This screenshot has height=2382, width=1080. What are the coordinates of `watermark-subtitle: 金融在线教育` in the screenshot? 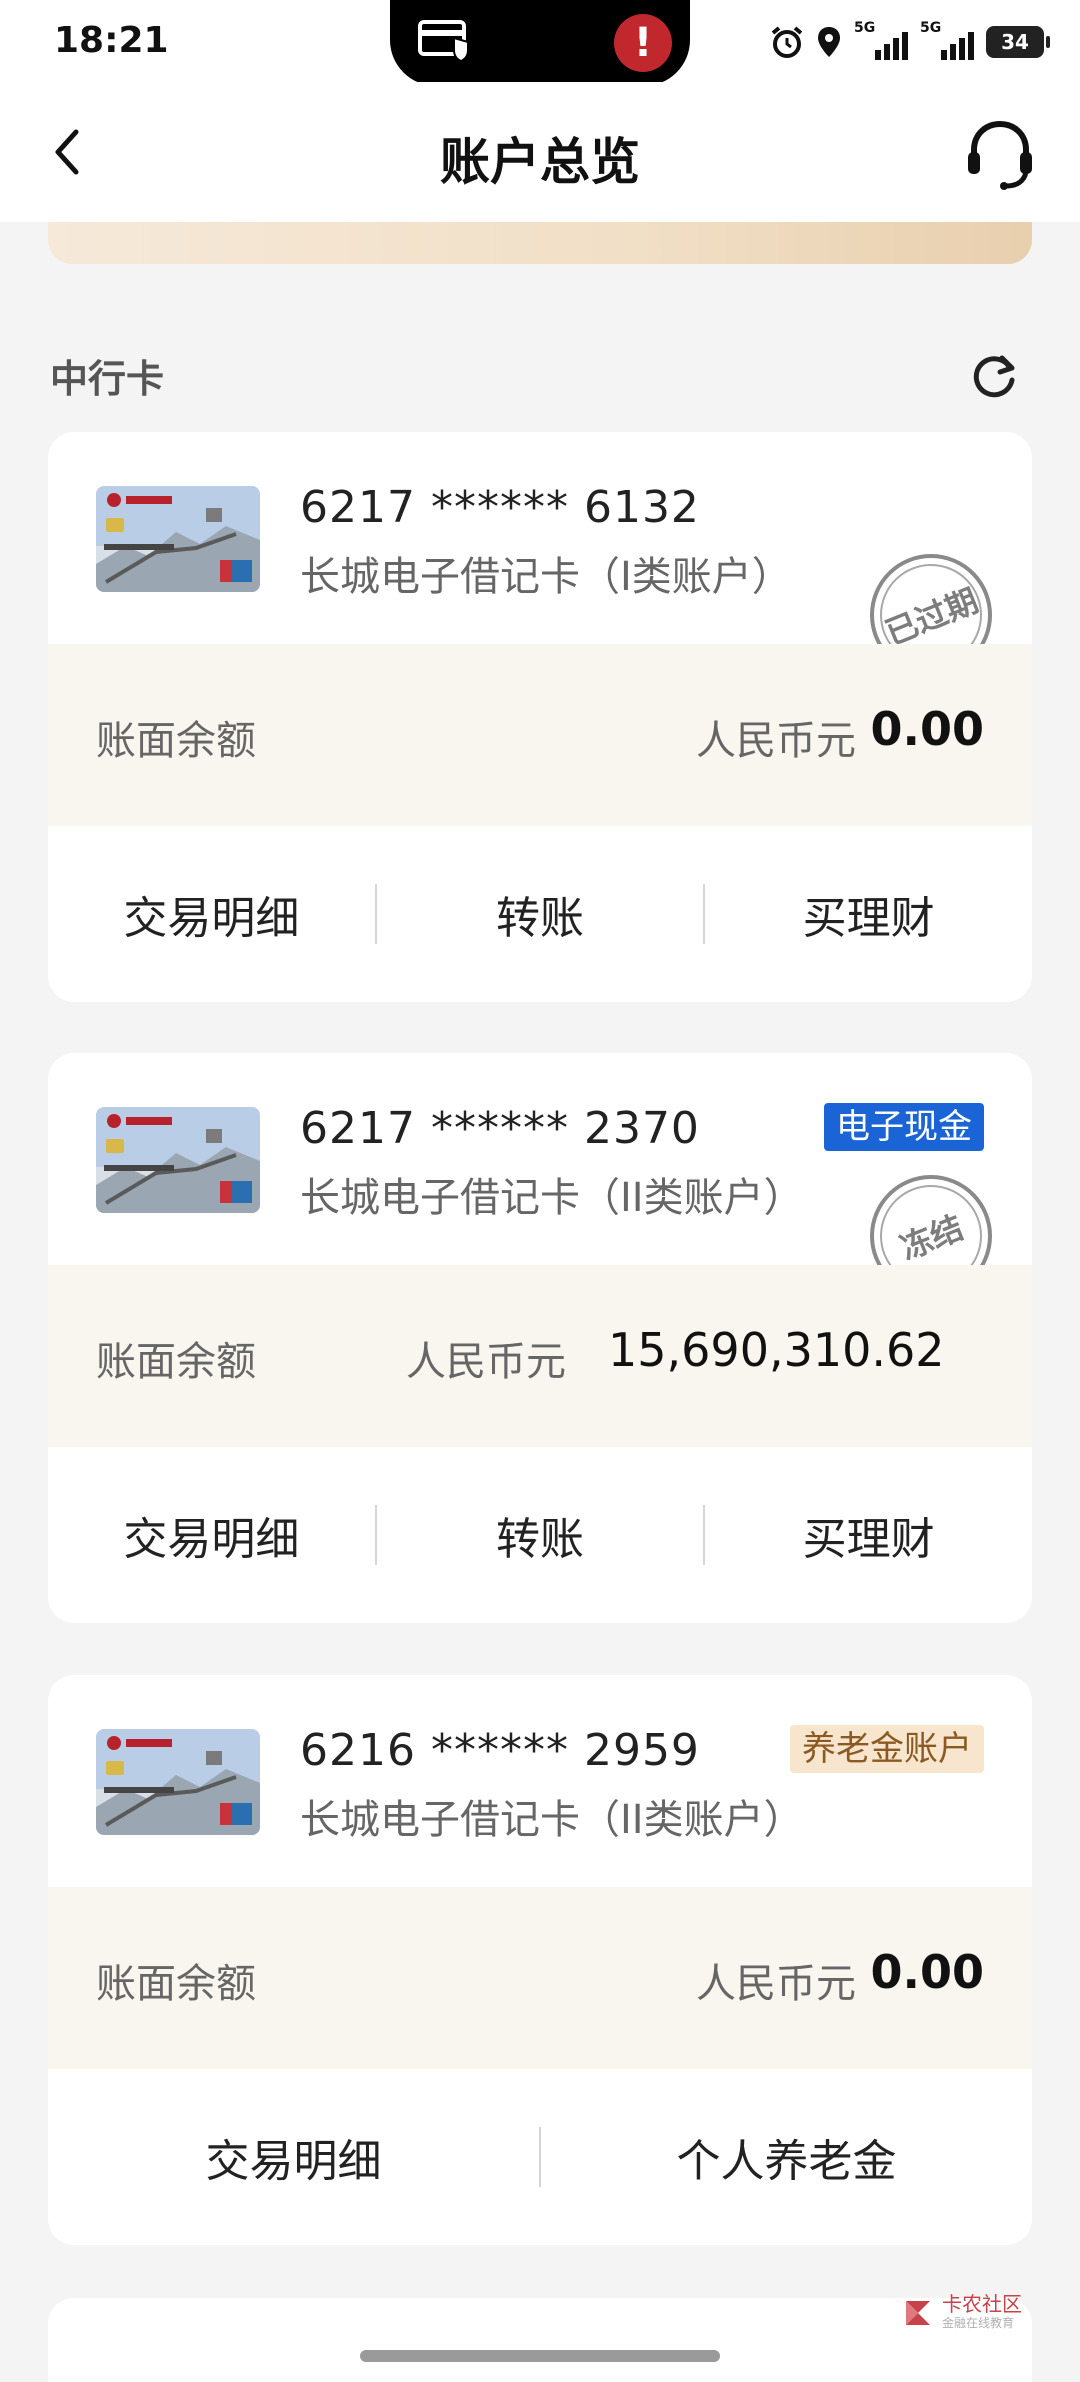 It's located at (978, 2323).